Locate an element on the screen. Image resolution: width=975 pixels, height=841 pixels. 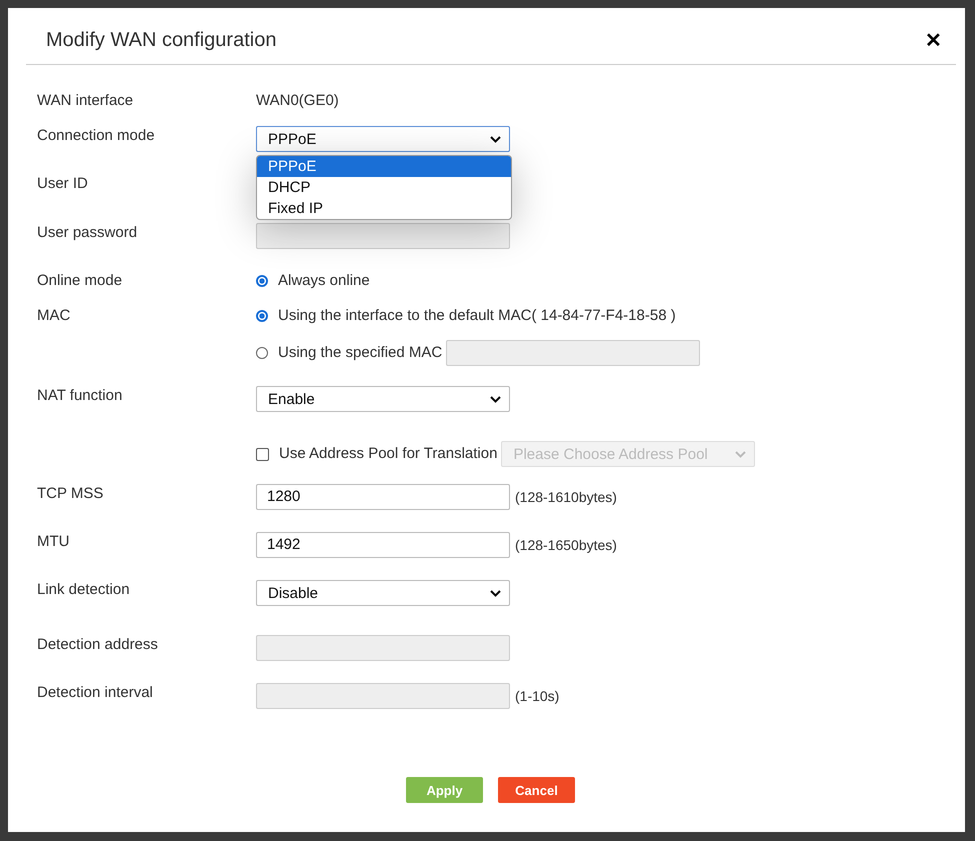
field-label: Connection mode is located at coordinates (96, 136).